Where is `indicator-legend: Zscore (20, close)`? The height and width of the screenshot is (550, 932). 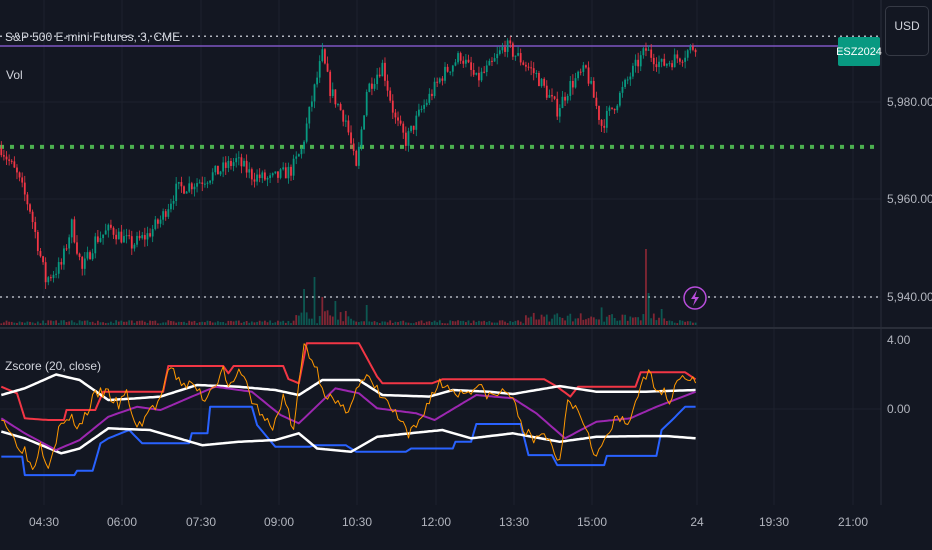 indicator-legend: Zscore (20, close) is located at coordinates (53, 366).